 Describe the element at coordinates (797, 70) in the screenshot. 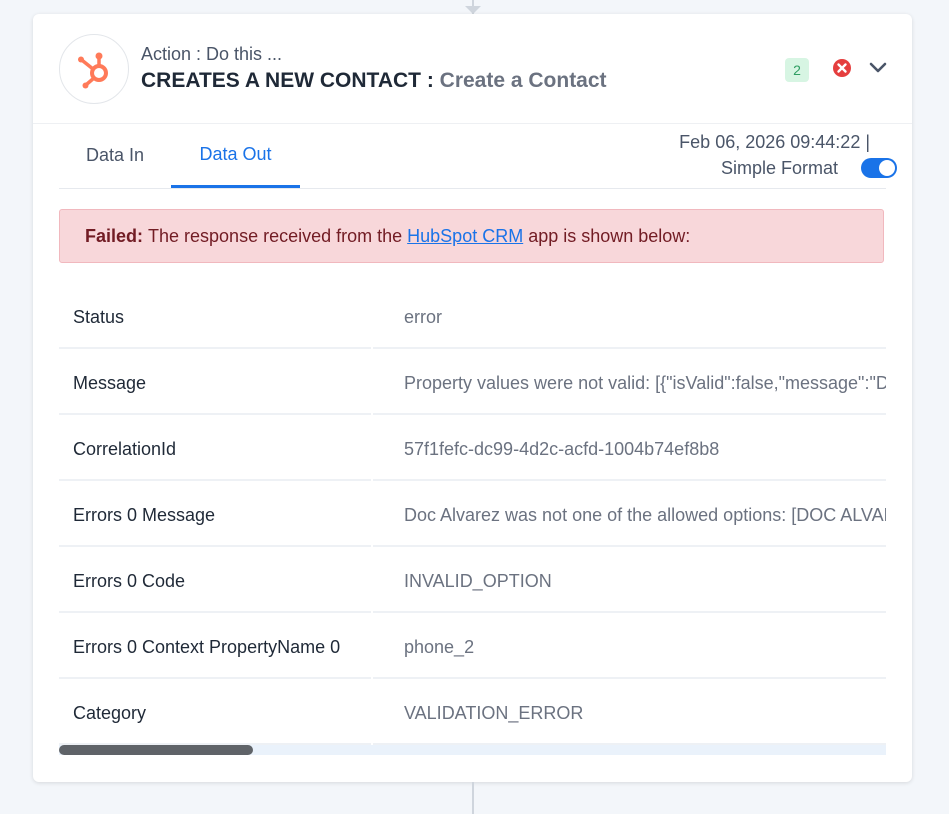

I see `step-count-badge: 2` at that location.